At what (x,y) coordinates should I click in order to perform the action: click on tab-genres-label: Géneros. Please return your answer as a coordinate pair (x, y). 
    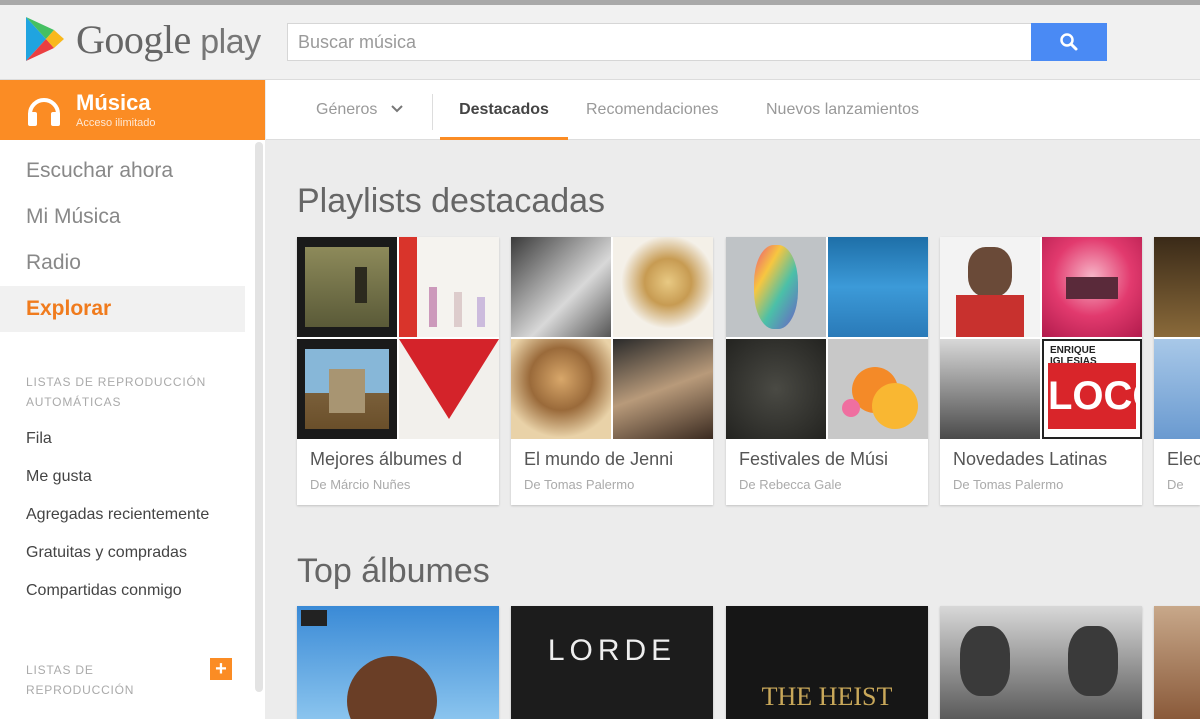
    Looking at the image, I should click on (347, 109).